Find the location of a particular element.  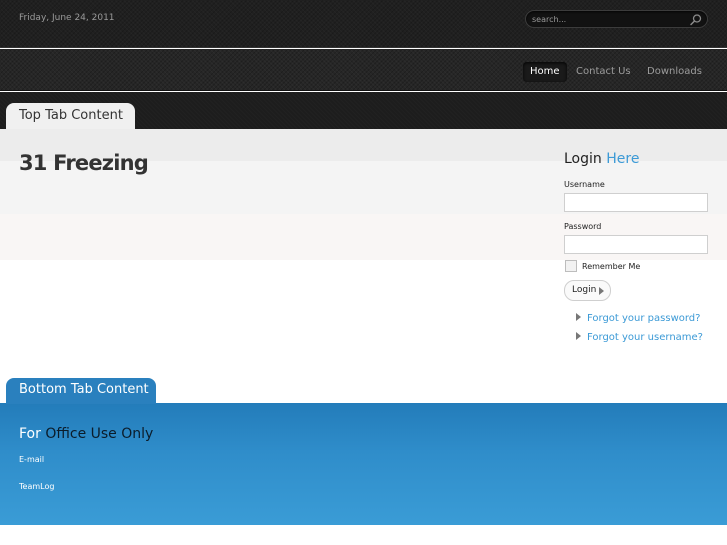

search-box is located at coordinates (616, 19).